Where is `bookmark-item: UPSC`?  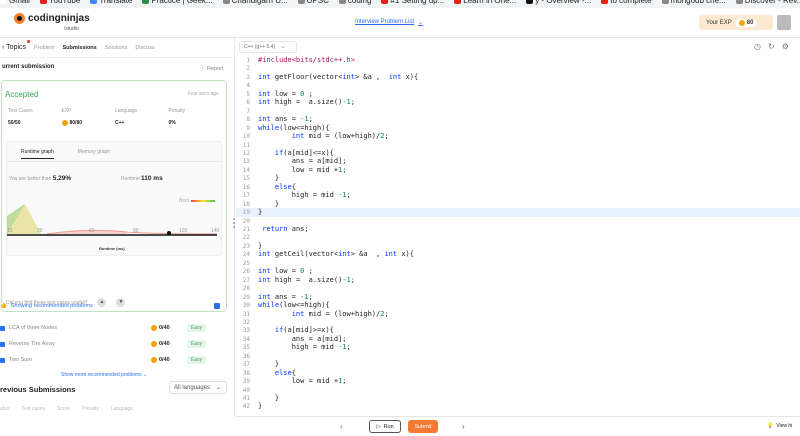
bookmark-item: UPSC is located at coordinates (318, 4).